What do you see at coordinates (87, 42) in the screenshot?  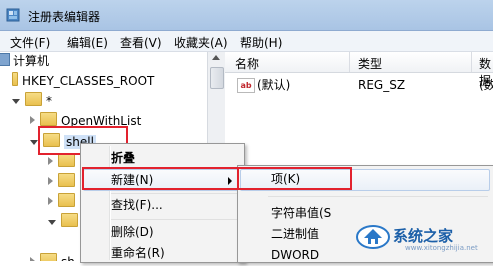 I see `menu-edit: 编辑(E)` at bounding box center [87, 42].